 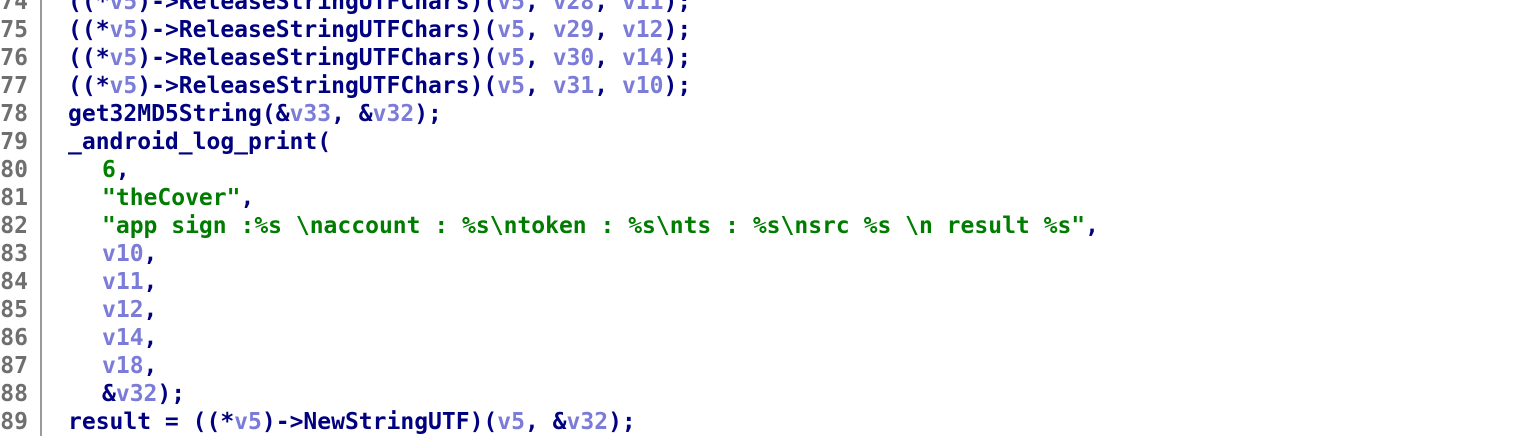 I want to click on code-text: v12,, so click(x=129, y=310).